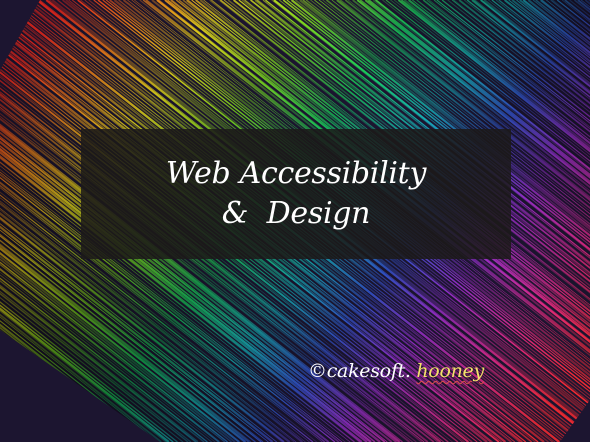 The image size is (590, 442). I want to click on title-line-1: Web Accessibility, so click(296, 173).